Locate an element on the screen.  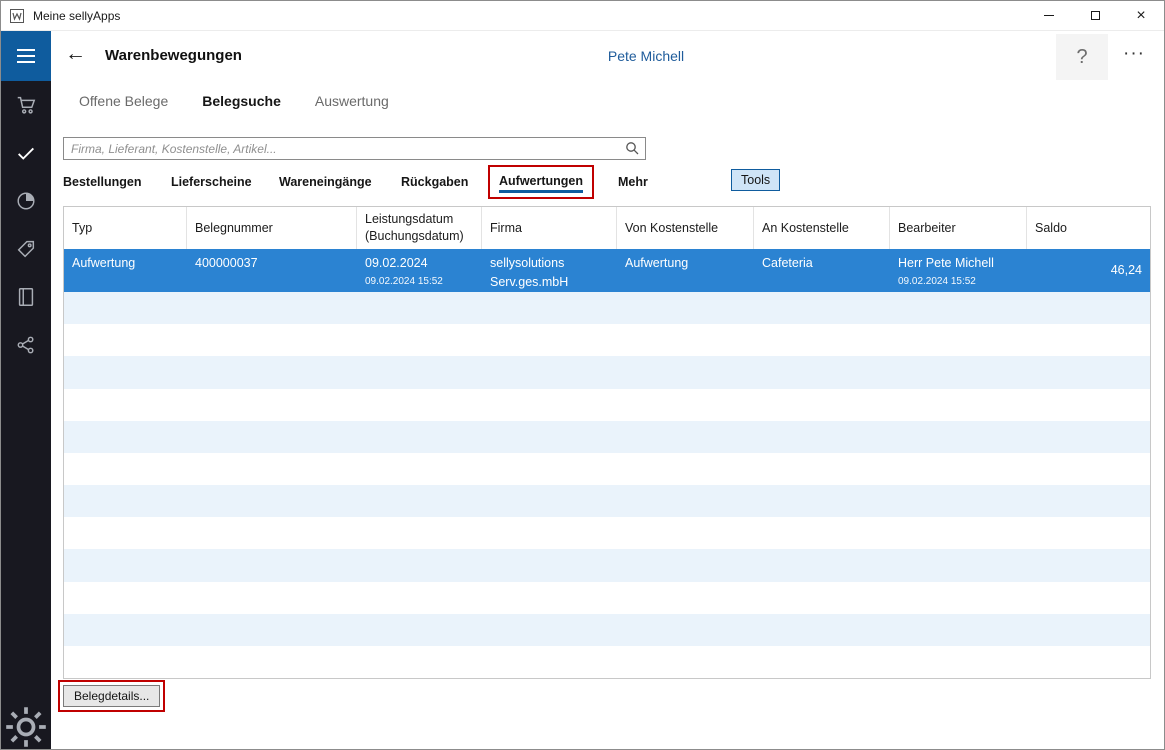
user-name: Pete Michell is located at coordinates (646, 56).